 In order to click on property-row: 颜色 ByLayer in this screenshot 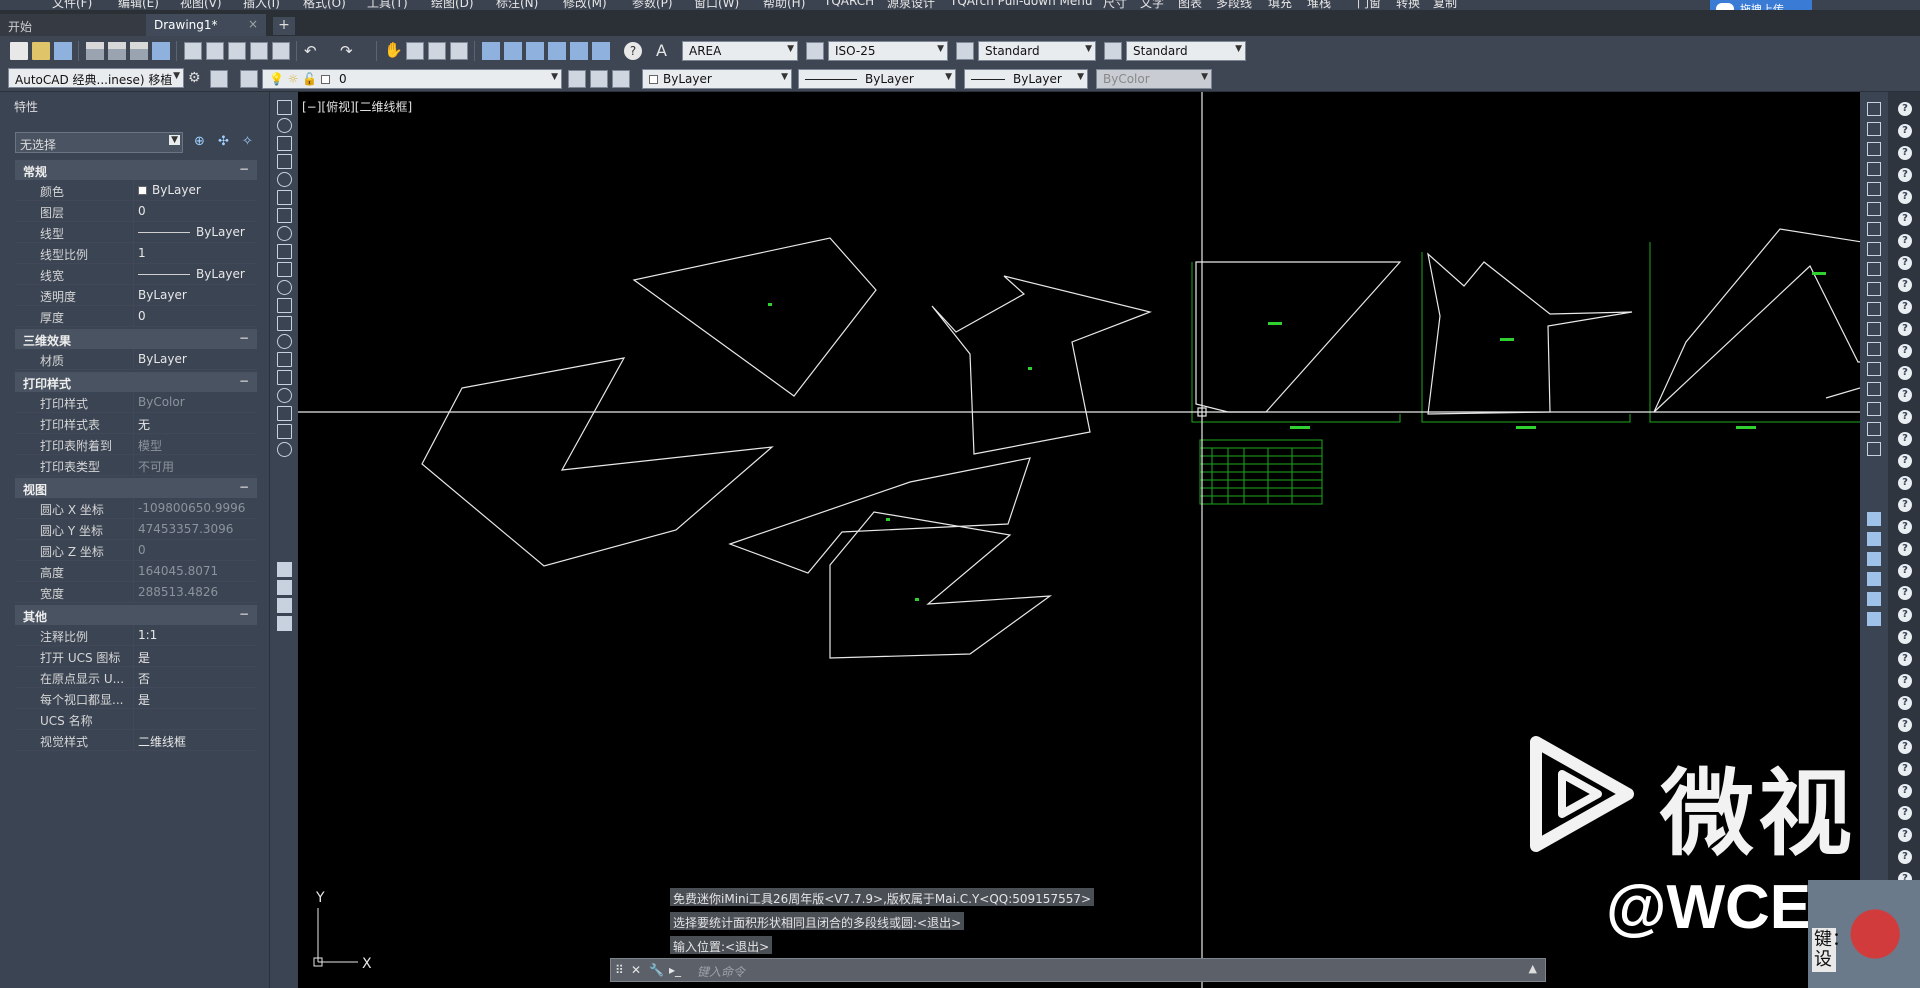, I will do `click(136, 190)`.